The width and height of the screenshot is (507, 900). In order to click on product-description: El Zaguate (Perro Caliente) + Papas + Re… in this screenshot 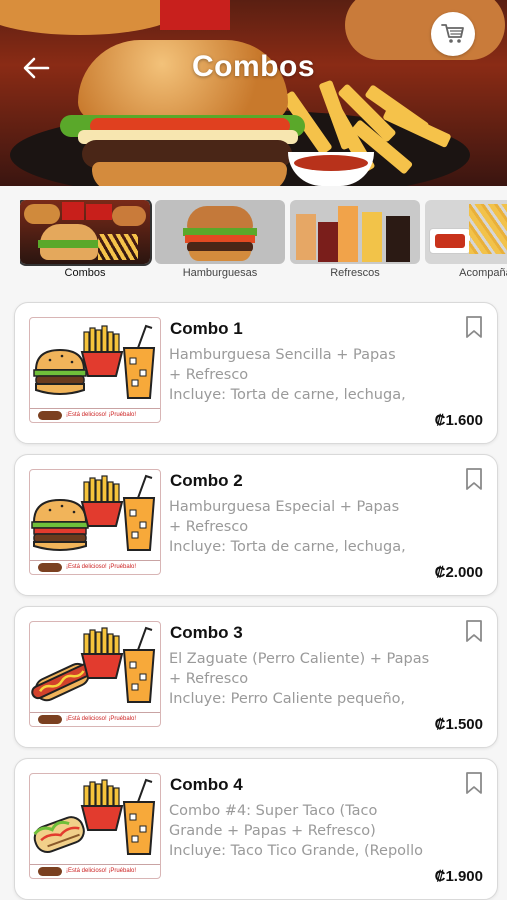, I will do `click(314, 679)`.